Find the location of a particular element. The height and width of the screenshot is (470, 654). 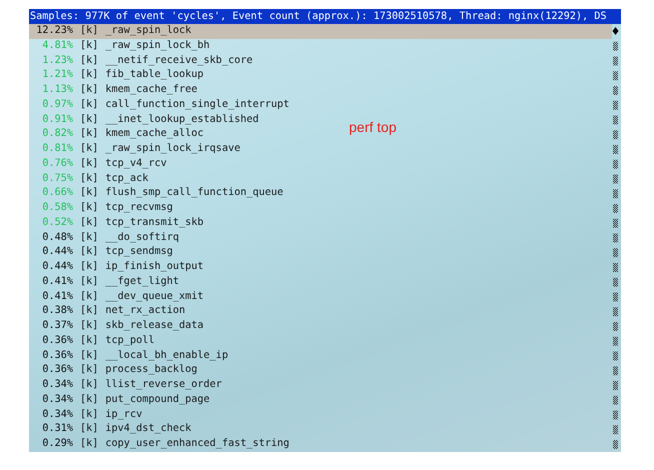

percent-text: 4.81% is located at coordinates (57, 45).